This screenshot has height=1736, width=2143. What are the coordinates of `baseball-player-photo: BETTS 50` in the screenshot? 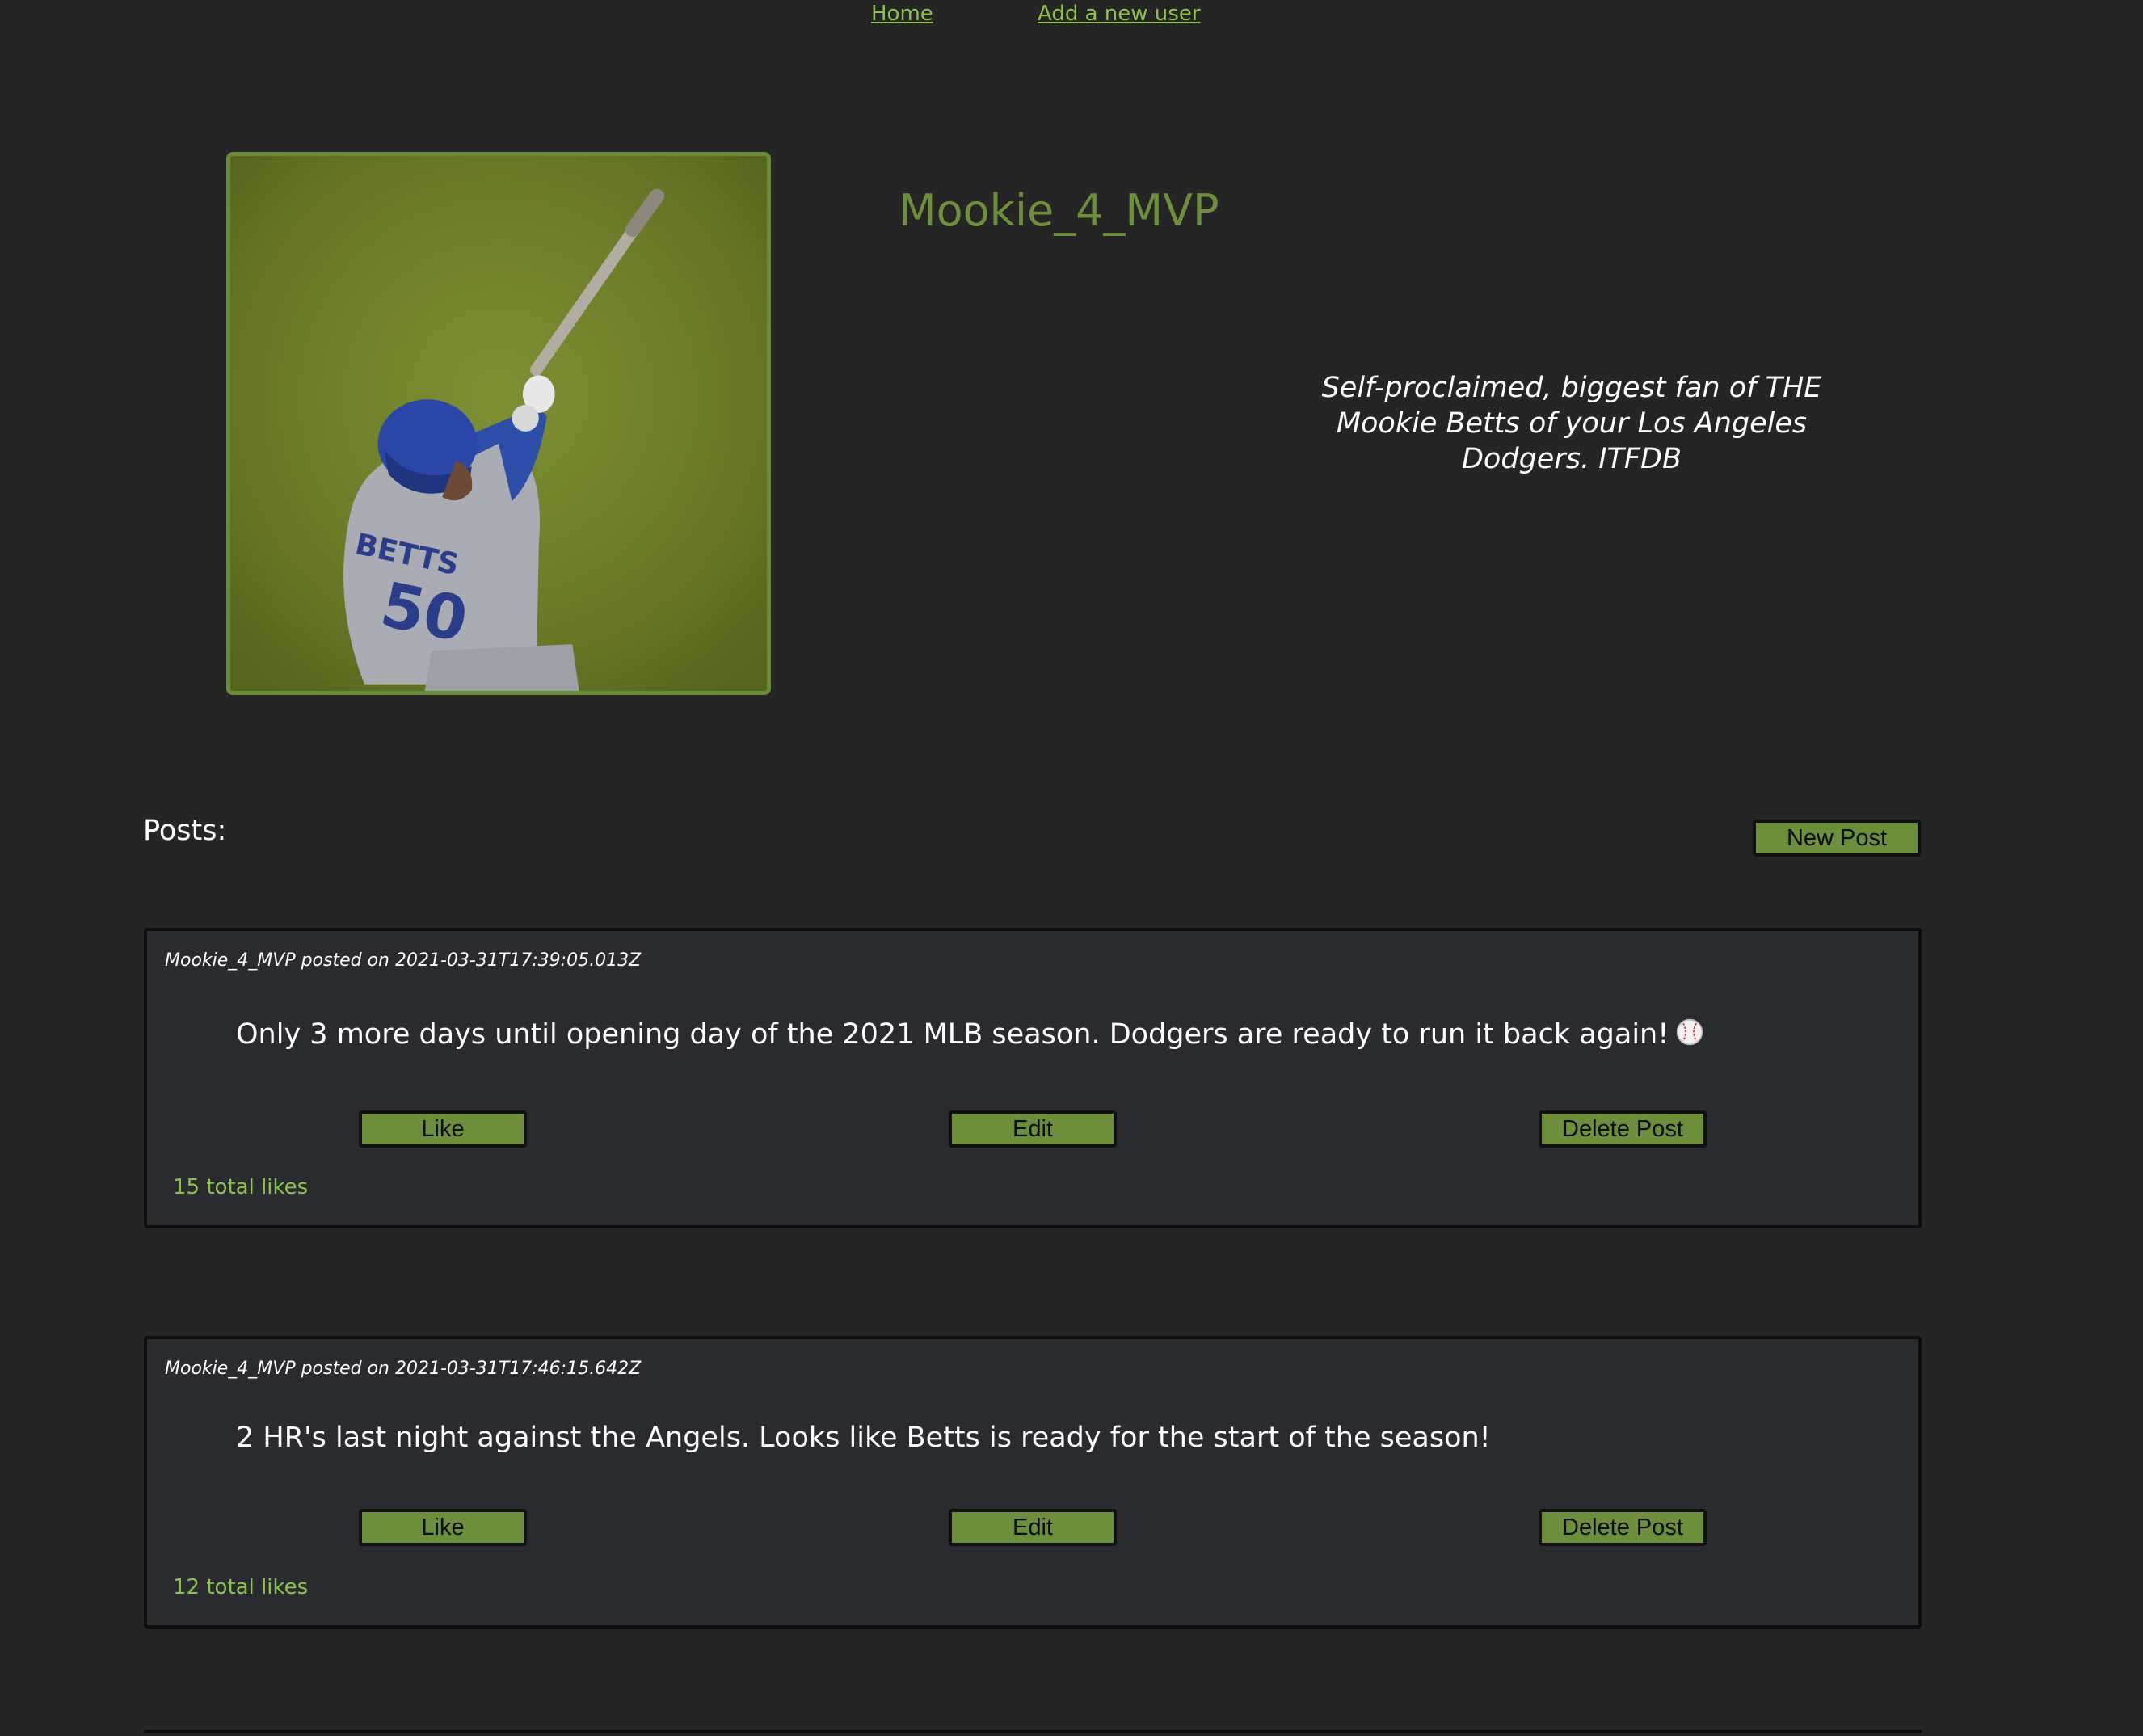 It's located at (498, 423).